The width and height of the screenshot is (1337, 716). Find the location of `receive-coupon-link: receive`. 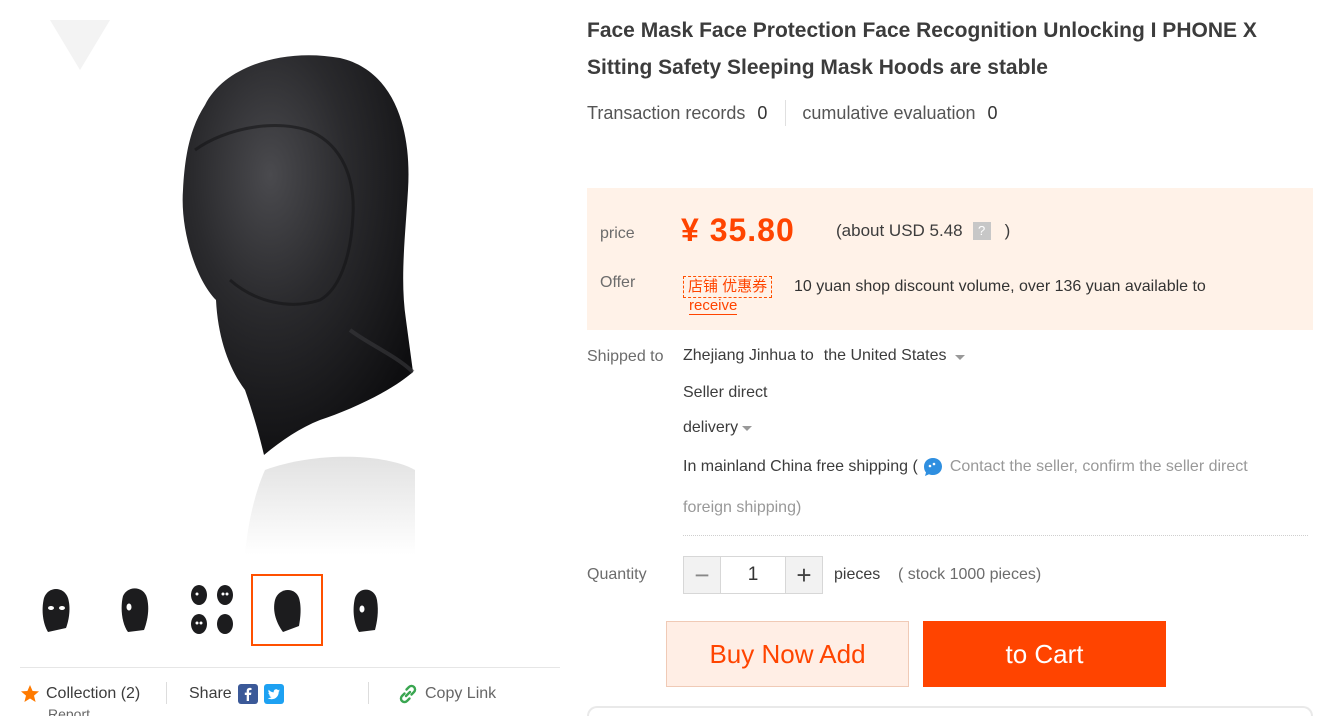

receive-coupon-link: receive is located at coordinates (713, 306).